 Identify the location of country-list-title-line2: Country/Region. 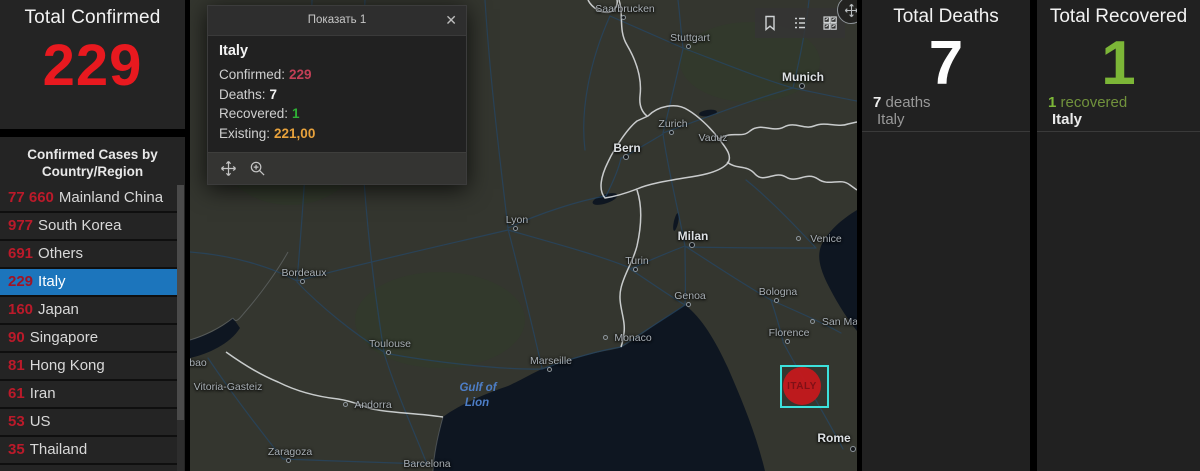
(92, 171).